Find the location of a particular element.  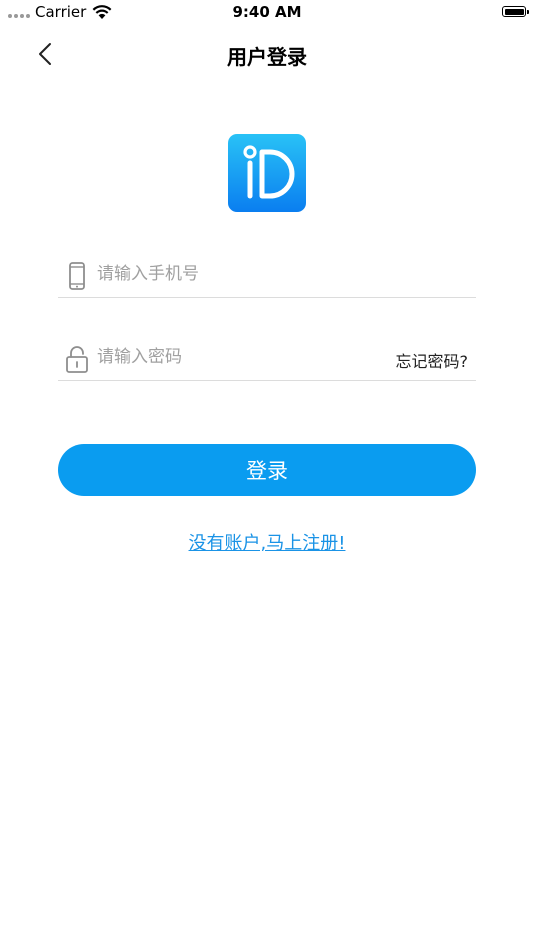

unlock-icon is located at coordinates (77, 359).